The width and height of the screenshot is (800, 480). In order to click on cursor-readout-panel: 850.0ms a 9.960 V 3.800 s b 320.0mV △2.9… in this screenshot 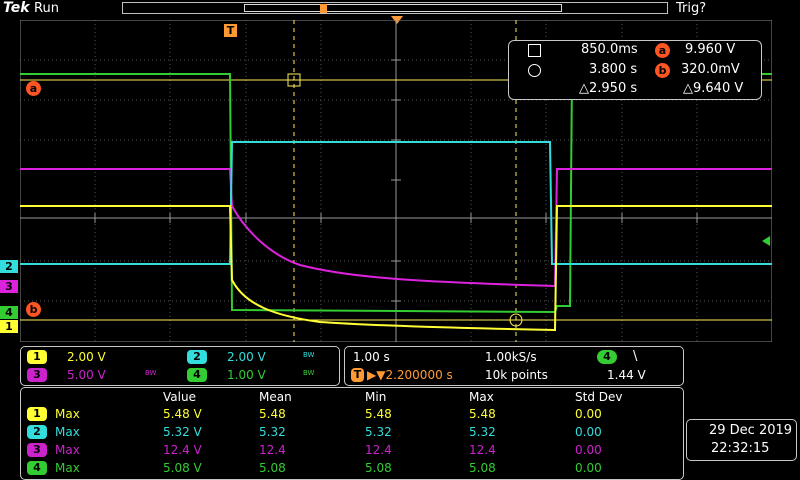, I will do `click(635, 70)`.